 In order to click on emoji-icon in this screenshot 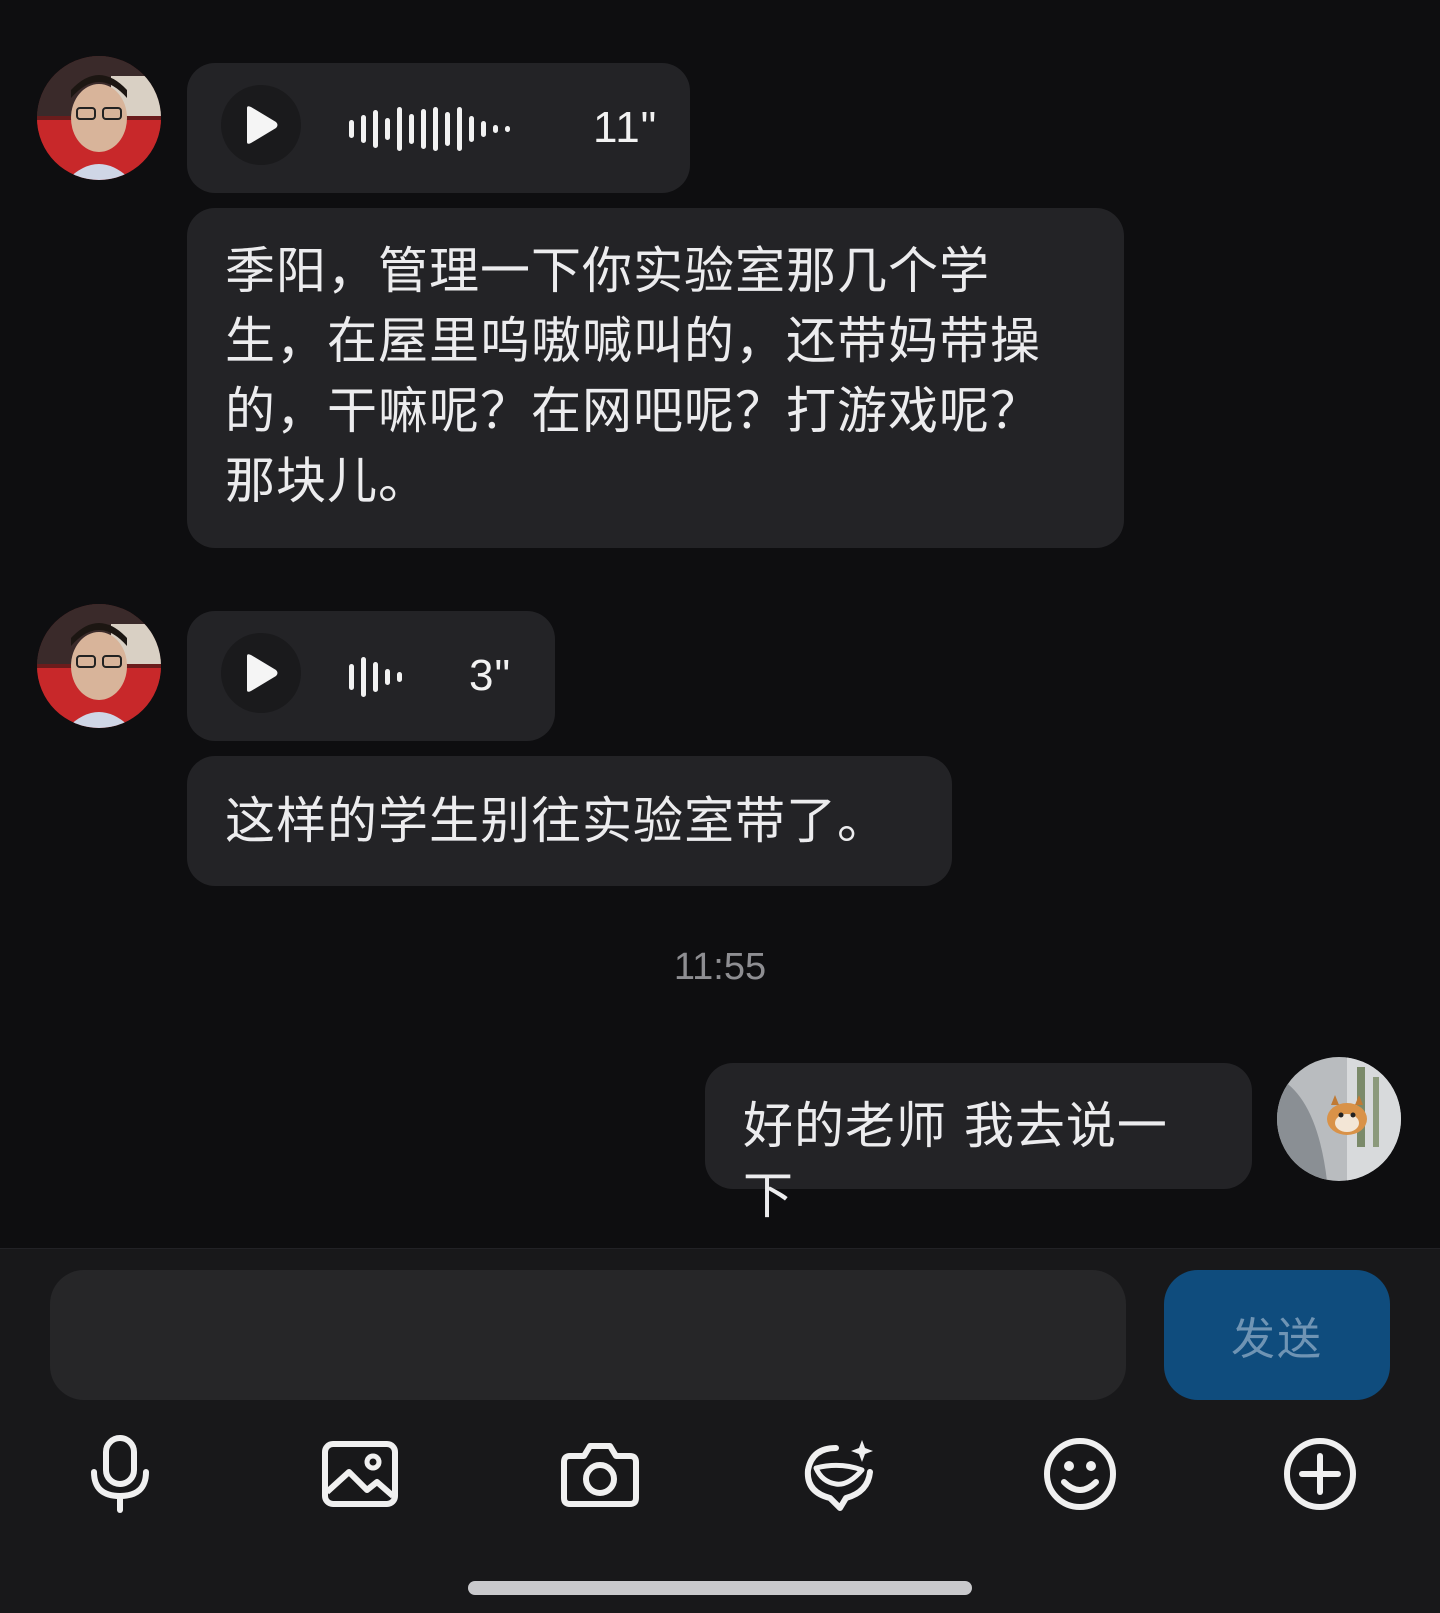, I will do `click(1080, 1474)`.